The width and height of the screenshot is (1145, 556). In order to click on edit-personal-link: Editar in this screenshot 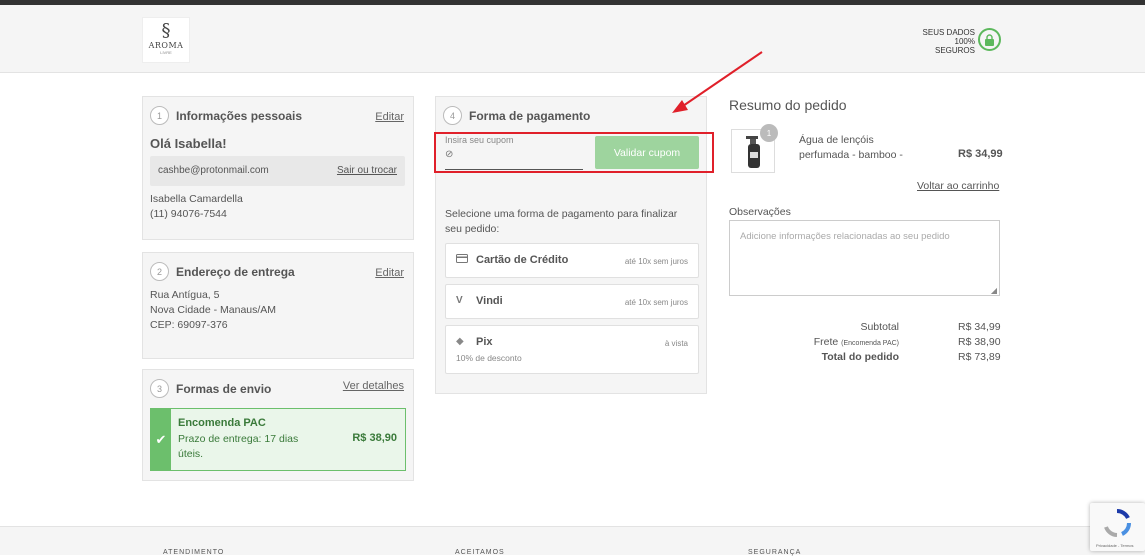, I will do `click(389, 117)`.